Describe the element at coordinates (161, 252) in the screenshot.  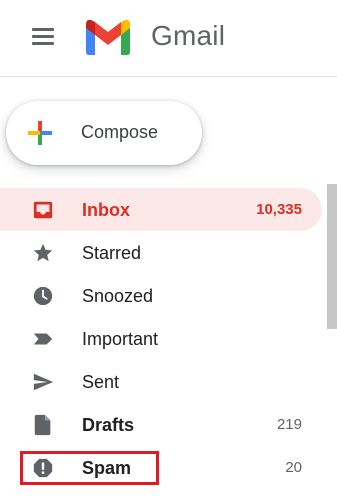
I see `sidebar-item-starred: Starred` at that location.